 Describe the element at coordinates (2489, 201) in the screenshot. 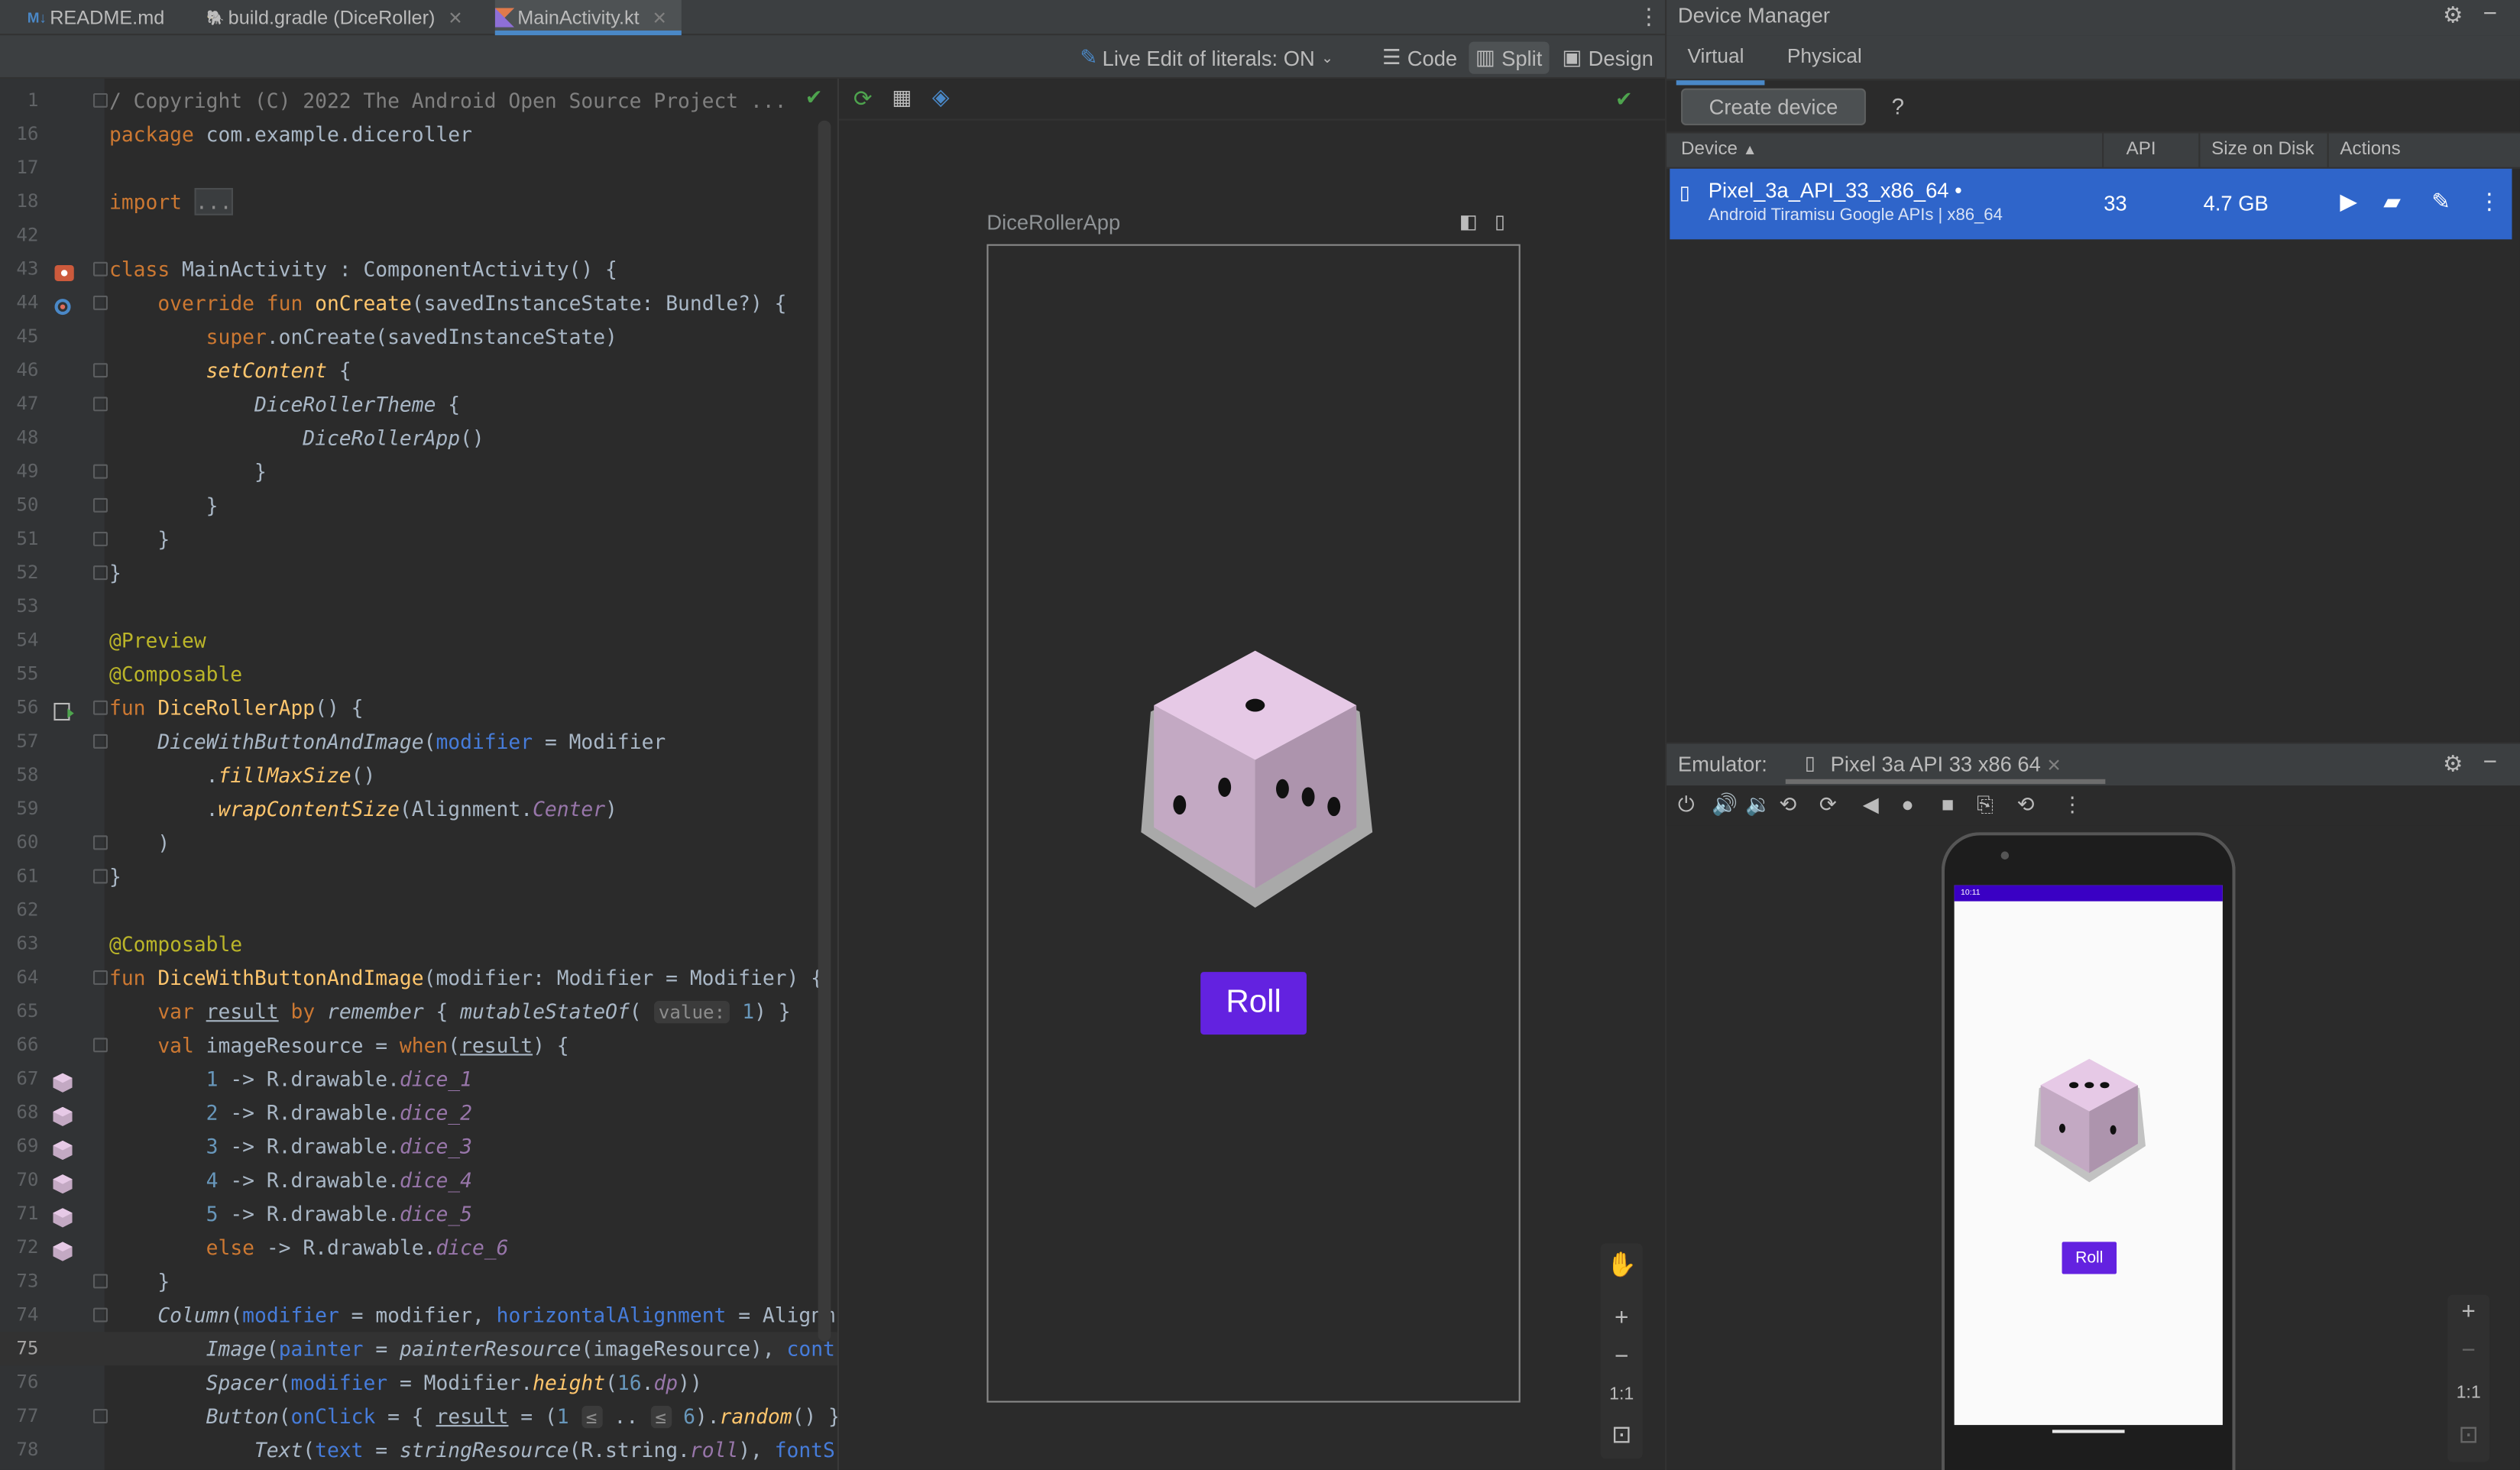

I see `more-actions-icon: ⋮` at that location.